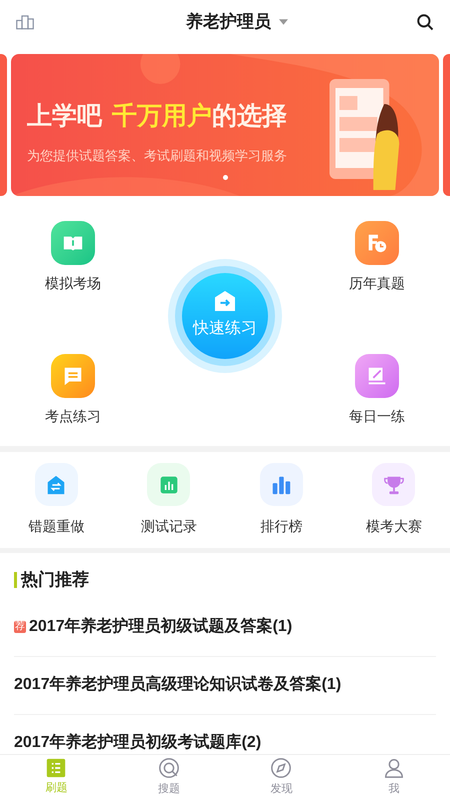 Image resolution: width=450 pixels, height=800 pixels. I want to click on feature-button: 模拟考场, so click(73, 257).